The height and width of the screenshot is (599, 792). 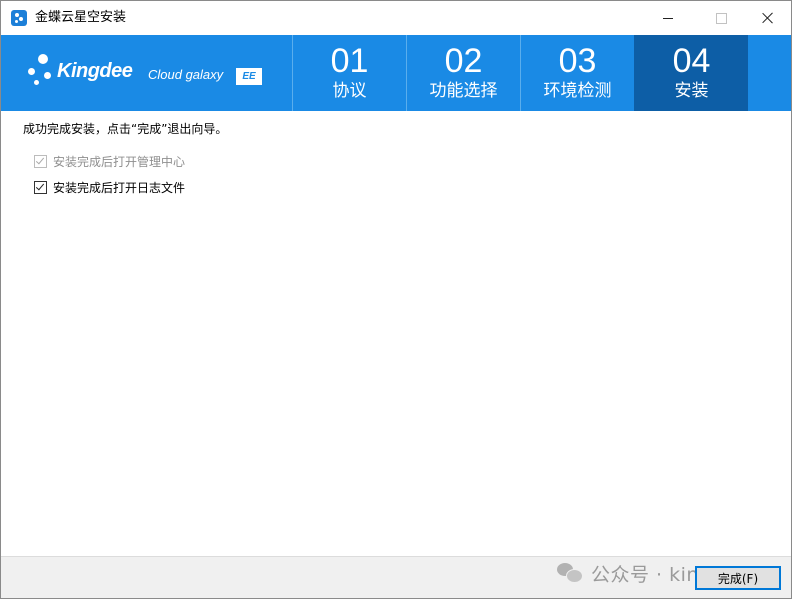 What do you see at coordinates (249, 76) in the screenshot?
I see `logo-edition-badge: EE` at bounding box center [249, 76].